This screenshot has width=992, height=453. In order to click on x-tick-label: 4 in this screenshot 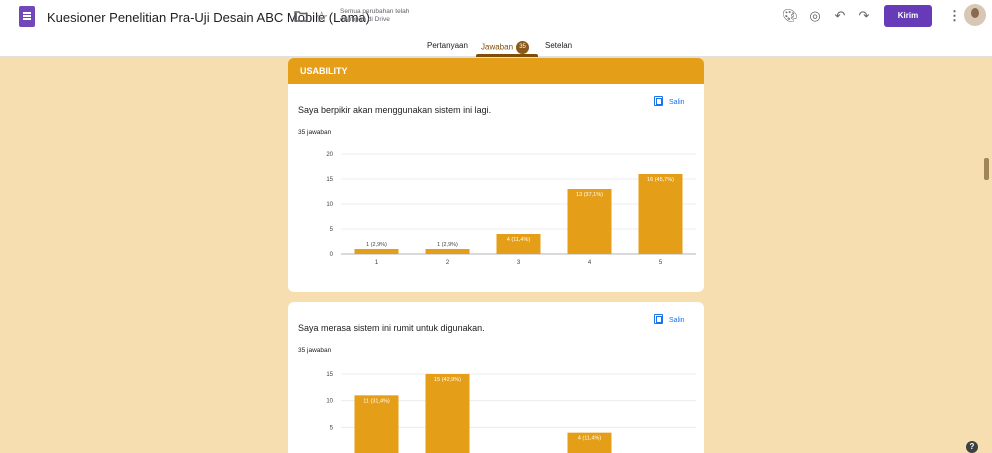, I will do `click(590, 263)`.